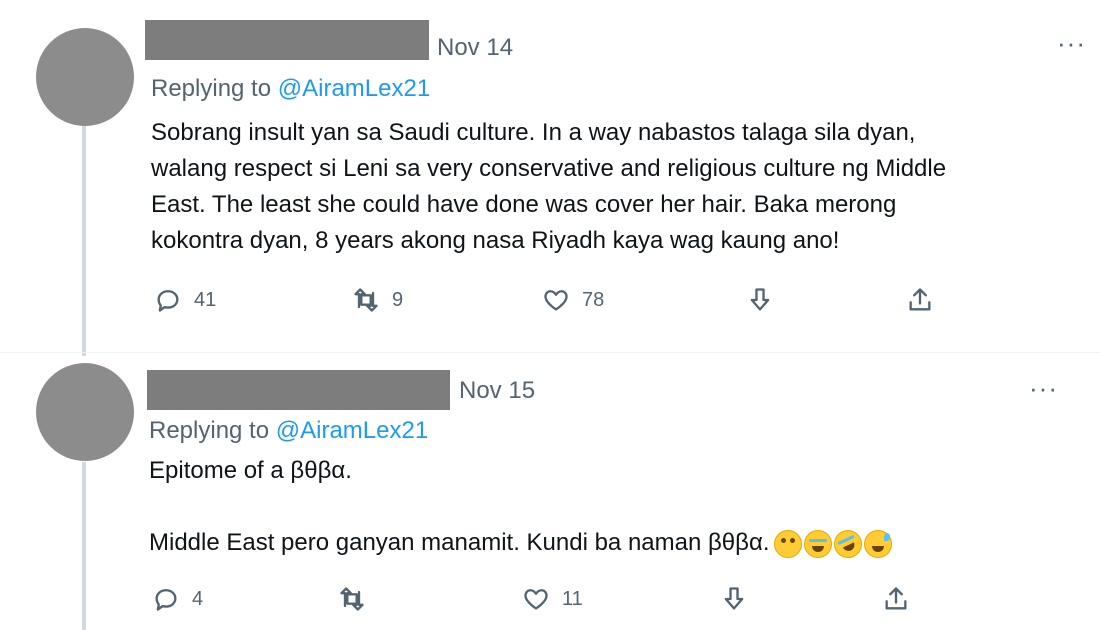 The height and width of the screenshot is (630, 1100). What do you see at coordinates (877, 543) in the screenshot?
I see `grinning-face-with-sweat-icon` at bounding box center [877, 543].